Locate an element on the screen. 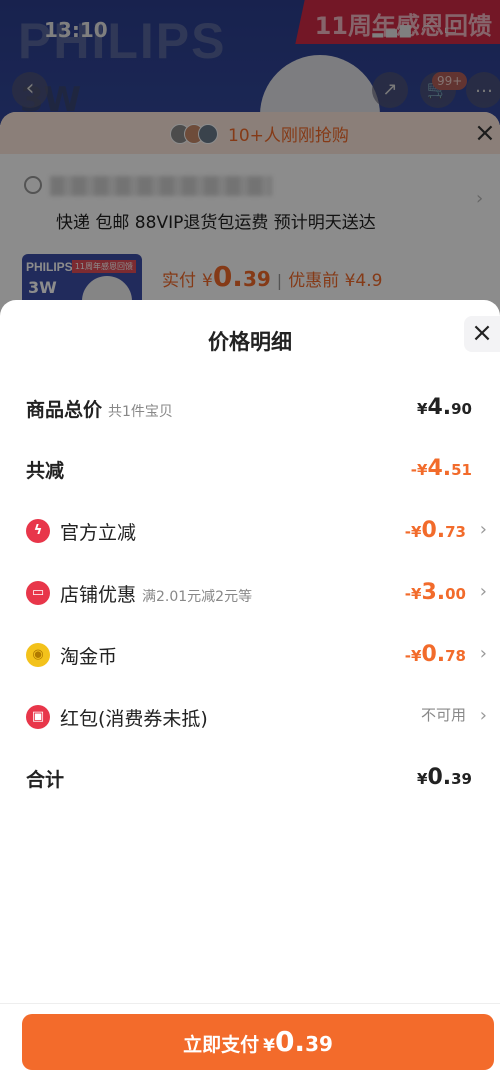 The image size is (500, 1073). row-label: 店铺优惠 满2.01元减2元等 is located at coordinates (156, 593).